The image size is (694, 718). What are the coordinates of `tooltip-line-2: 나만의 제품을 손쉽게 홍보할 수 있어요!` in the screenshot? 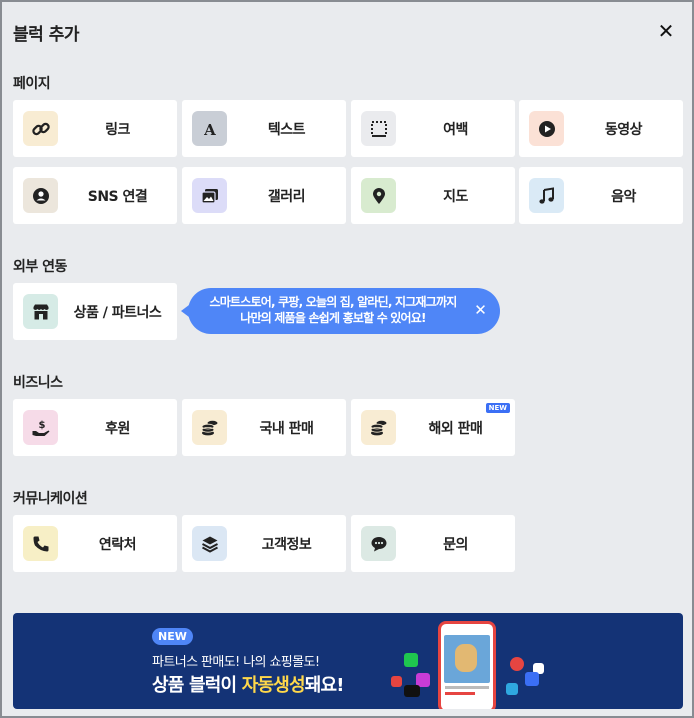 It's located at (333, 318).